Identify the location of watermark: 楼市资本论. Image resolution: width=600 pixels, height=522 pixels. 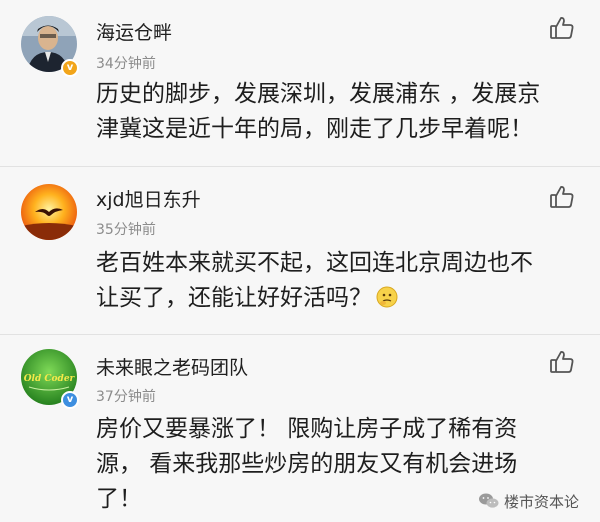
(528, 501).